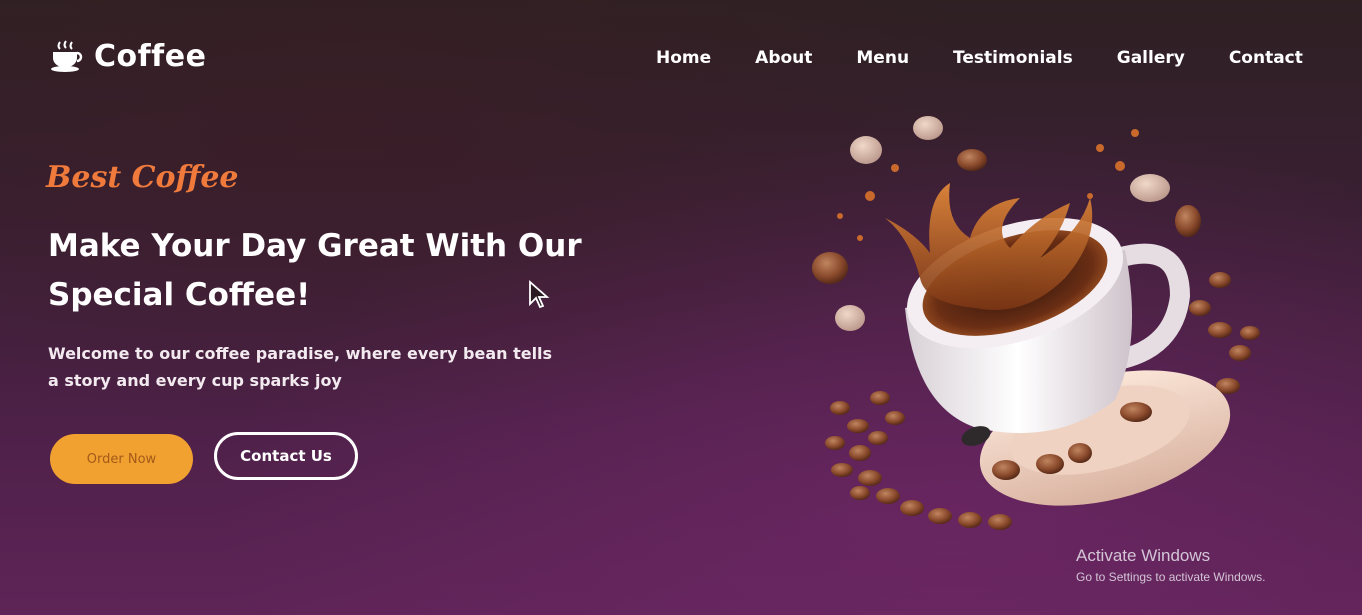 The width and height of the screenshot is (1362, 615). I want to click on nav-contact: Contact, so click(1266, 58).